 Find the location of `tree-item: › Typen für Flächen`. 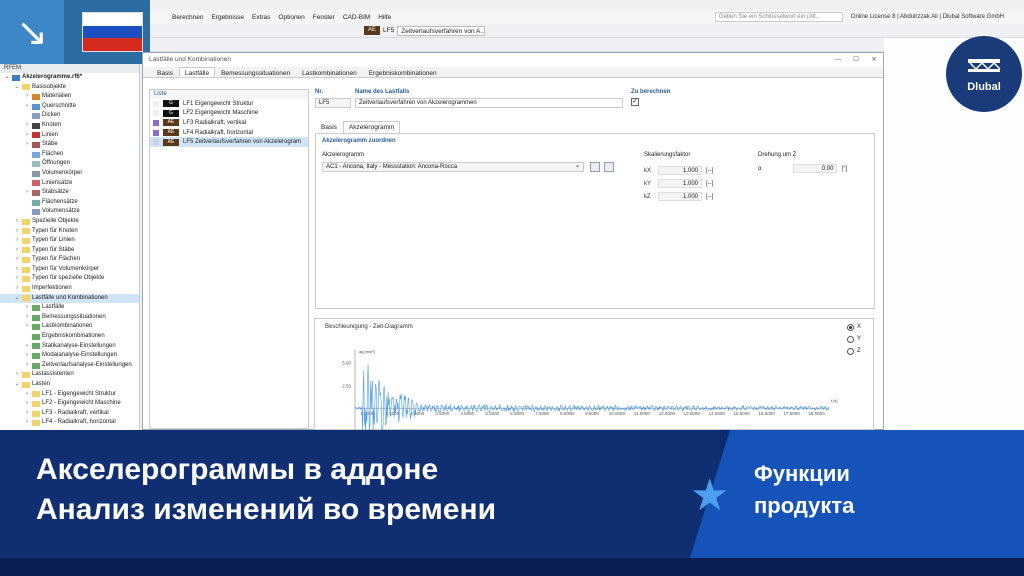

tree-item: › Typen für Flächen is located at coordinates (69, 260).